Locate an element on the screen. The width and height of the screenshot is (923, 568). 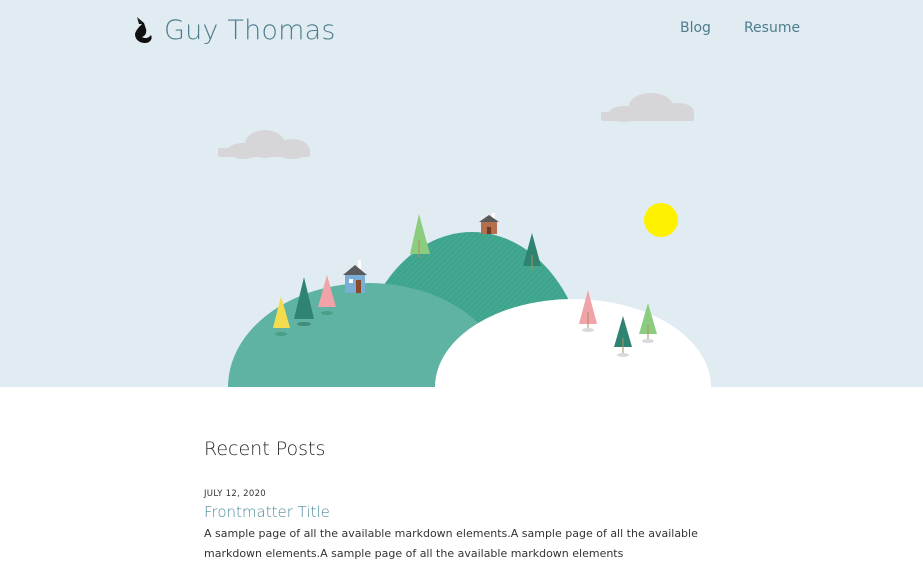
post-title-link: Frontmatter Title is located at coordinates (464, 512).